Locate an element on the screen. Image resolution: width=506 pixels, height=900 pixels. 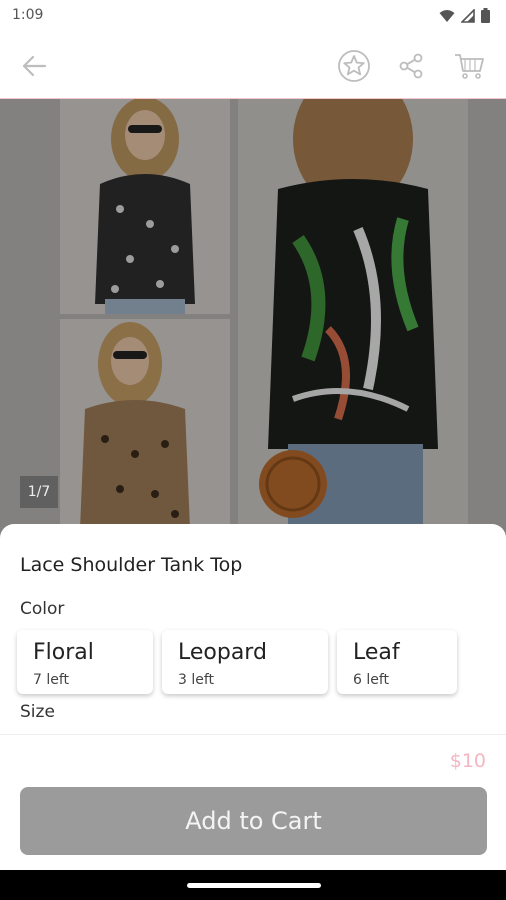
share-button is located at coordinates (411, 66).